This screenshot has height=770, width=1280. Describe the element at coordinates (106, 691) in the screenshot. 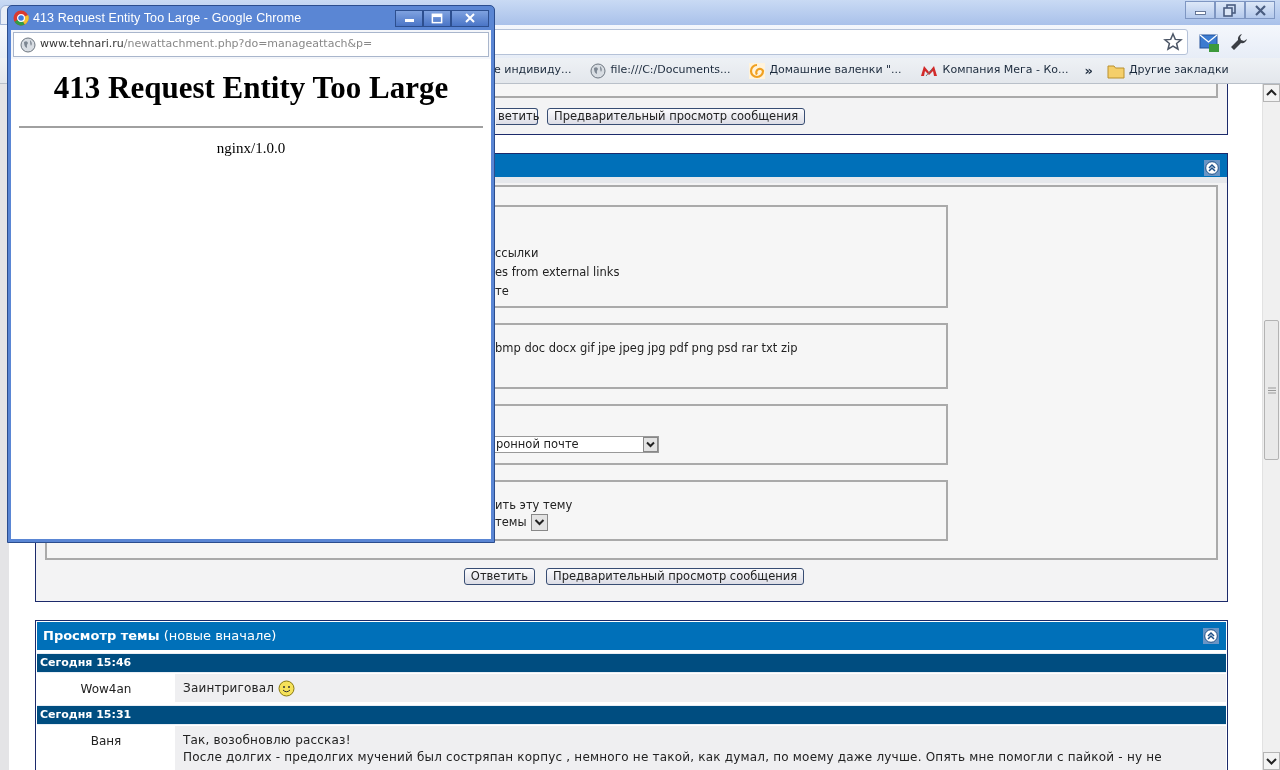

I see `post-author: Wow4an` at that location.